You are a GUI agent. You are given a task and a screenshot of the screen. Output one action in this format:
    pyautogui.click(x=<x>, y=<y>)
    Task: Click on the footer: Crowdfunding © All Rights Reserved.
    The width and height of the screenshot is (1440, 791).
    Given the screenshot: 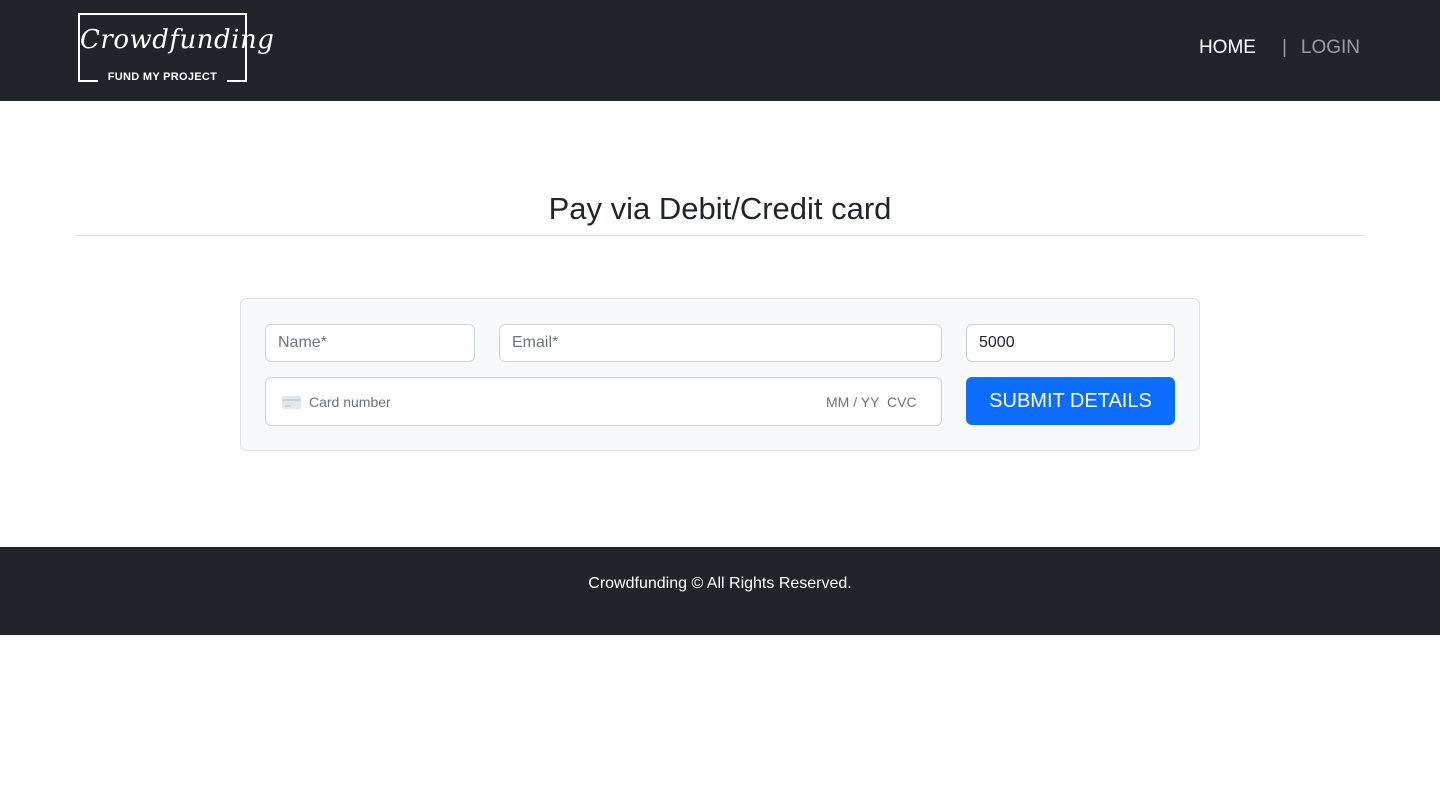 What is the action you would take?
    pyautogui.click(x=720, y=591)
    